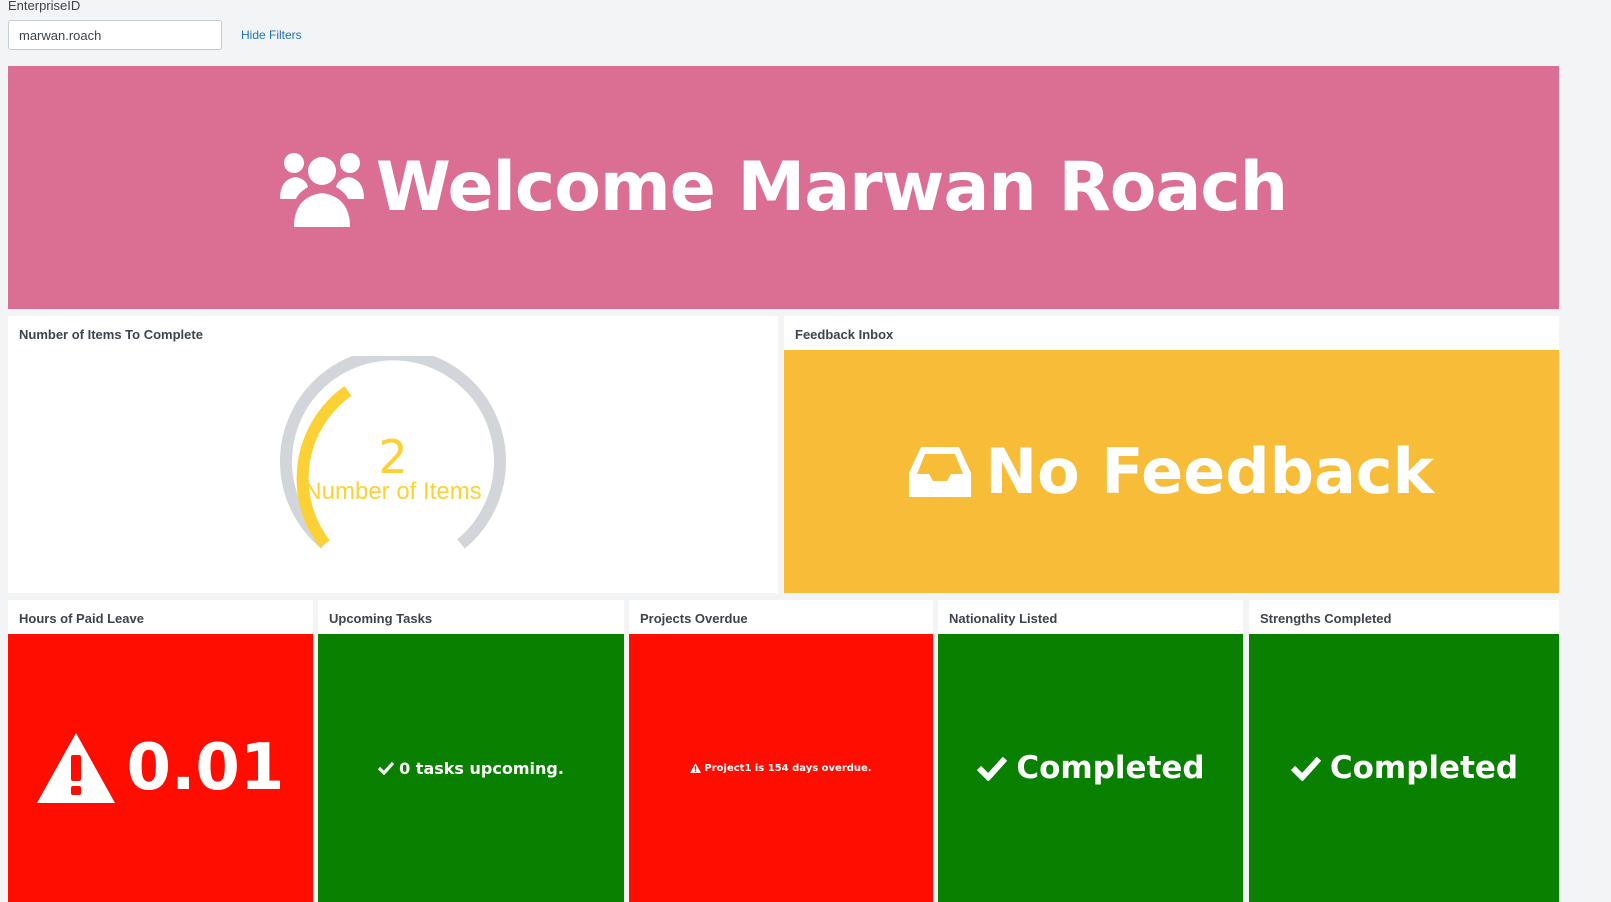 Image resolution: width=1611 pixels, height=902 pixels. What do you see at coordinates (392, 491) in the screenshot?
I see `gauge-label: Number of Items` at bounding box center [392, 491].